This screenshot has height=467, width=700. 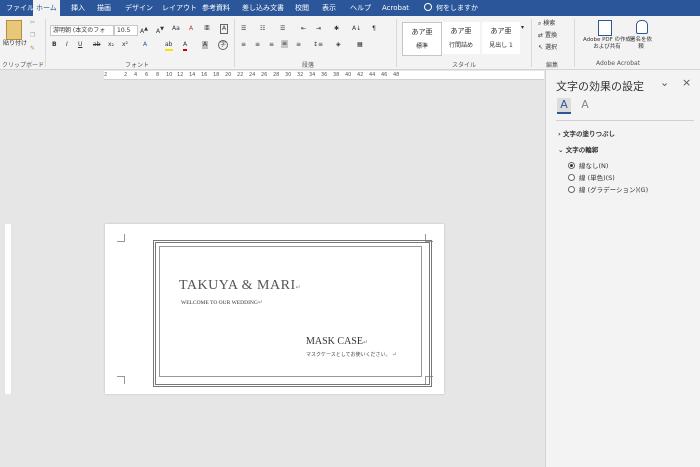 I want to click on bullets-icon: ☰, so click(x=243, y=29).